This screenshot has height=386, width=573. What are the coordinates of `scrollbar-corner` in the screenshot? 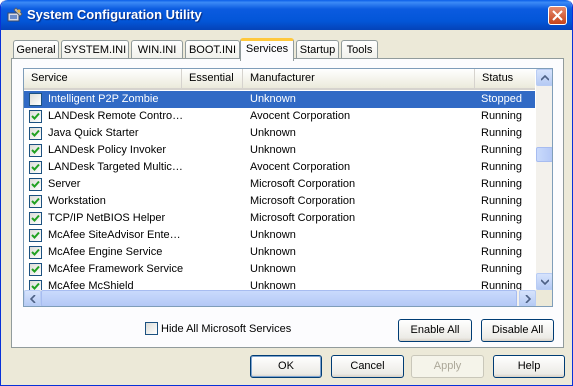 It's located at (544, 298).